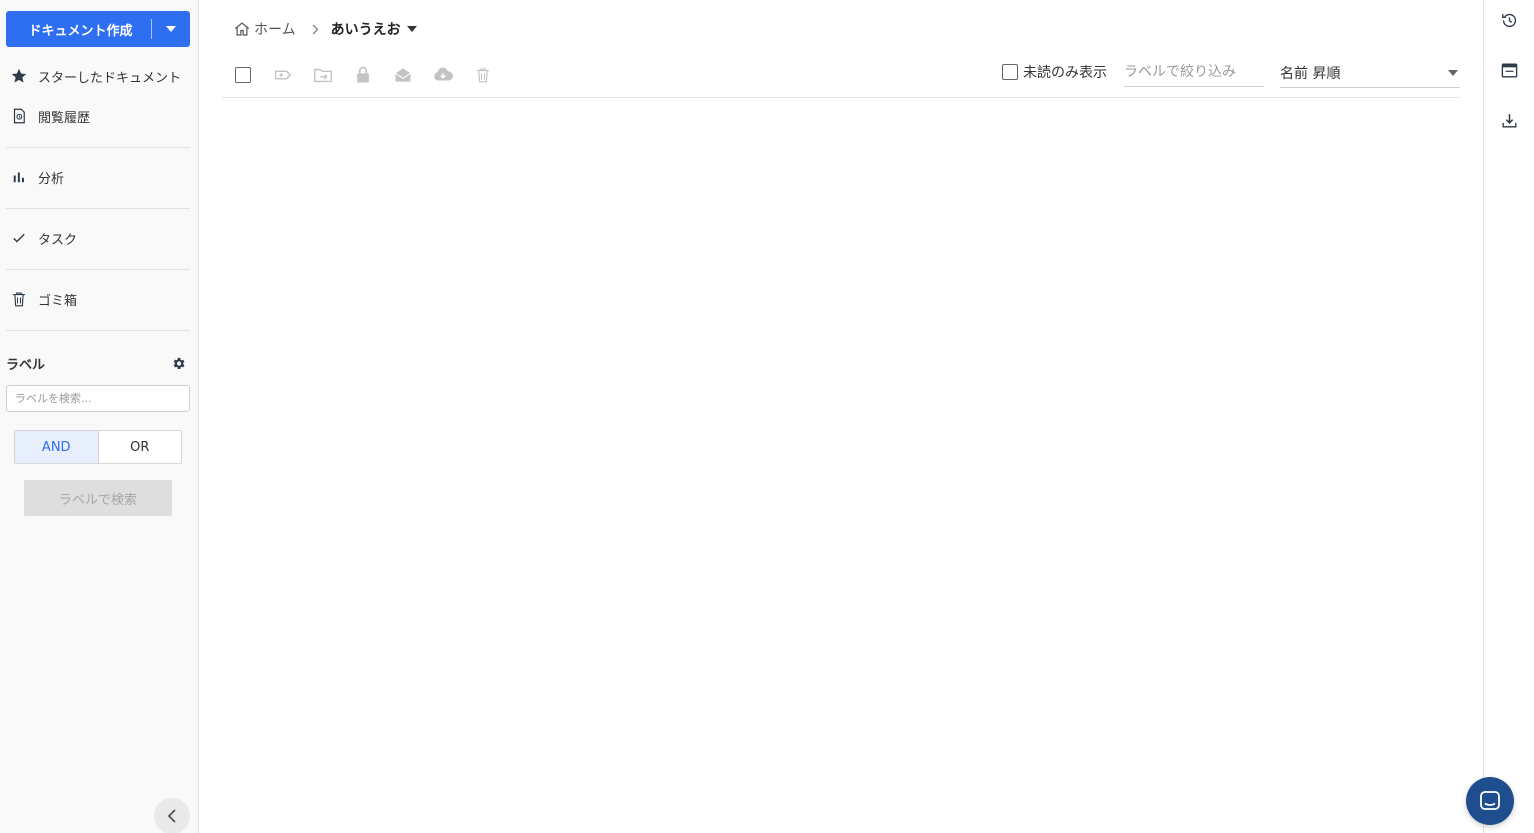 This screenshot has height=833, width=1534. I want to click on create-document-button: ドキュメント作成, so click(98, 29).